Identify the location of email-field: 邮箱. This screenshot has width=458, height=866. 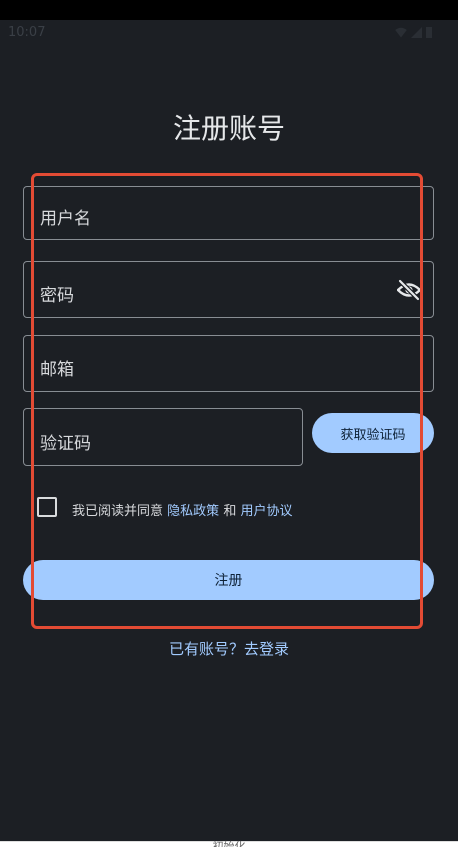
(228, 363).